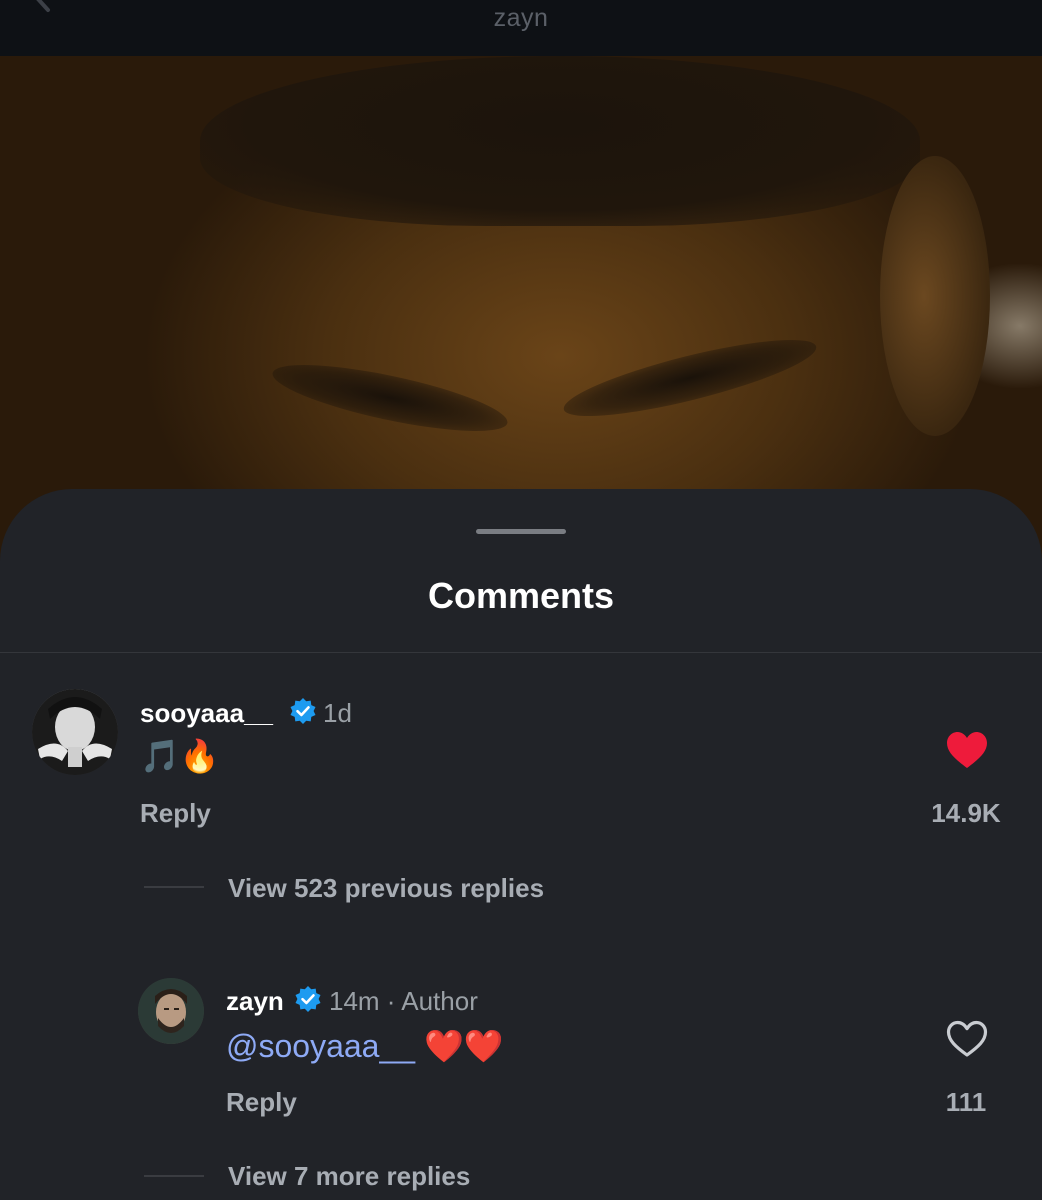  Describe the element at coordinates (966, 813) in the screenshot. I see `like-count: 14.9K` at that location.